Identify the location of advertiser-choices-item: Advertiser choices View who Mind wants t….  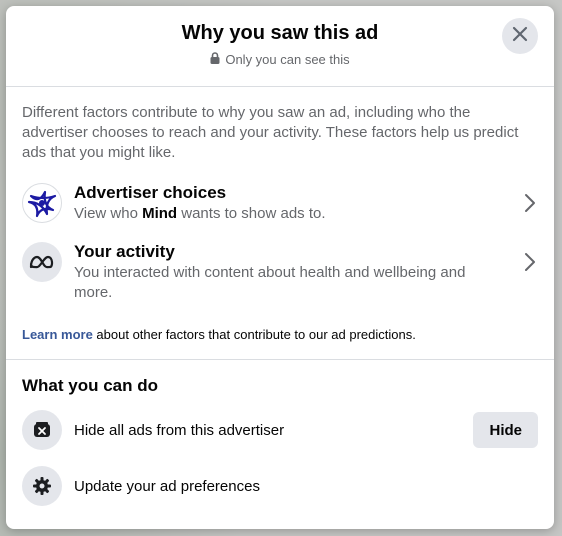
(280, 203).